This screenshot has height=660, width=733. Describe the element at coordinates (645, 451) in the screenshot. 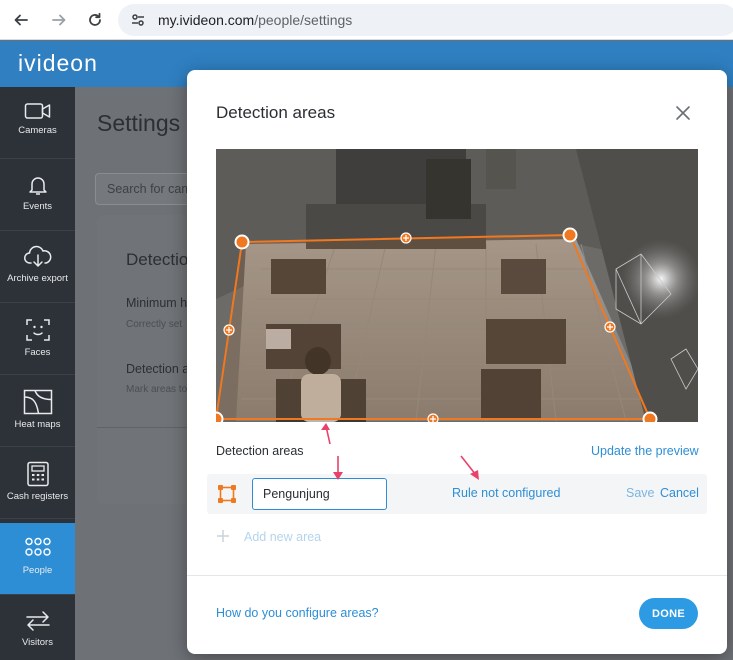

I see `update-preview-link: Update the preview` at that location.